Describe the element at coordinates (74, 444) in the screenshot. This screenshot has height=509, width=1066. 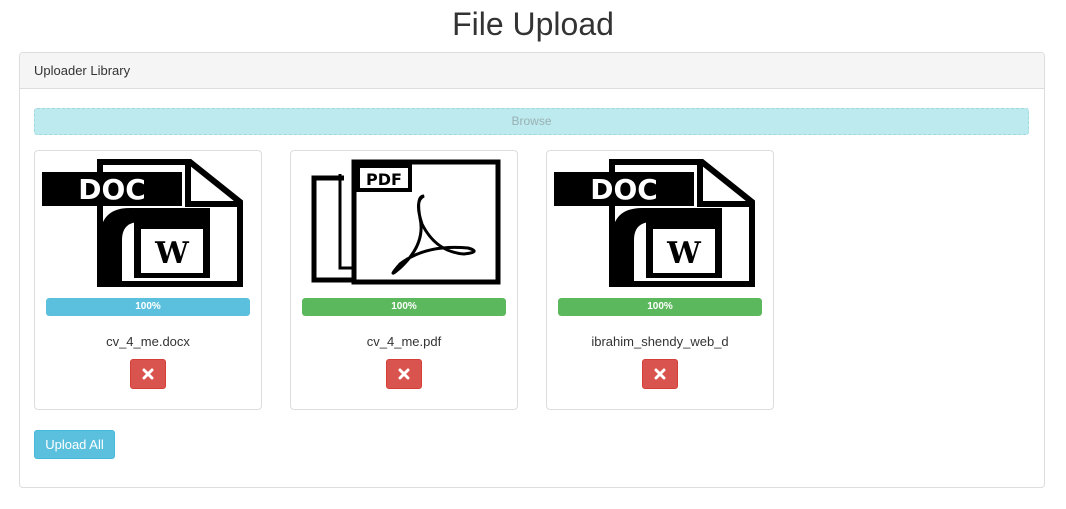
I see `upload-all-button: Upload All` at that location.